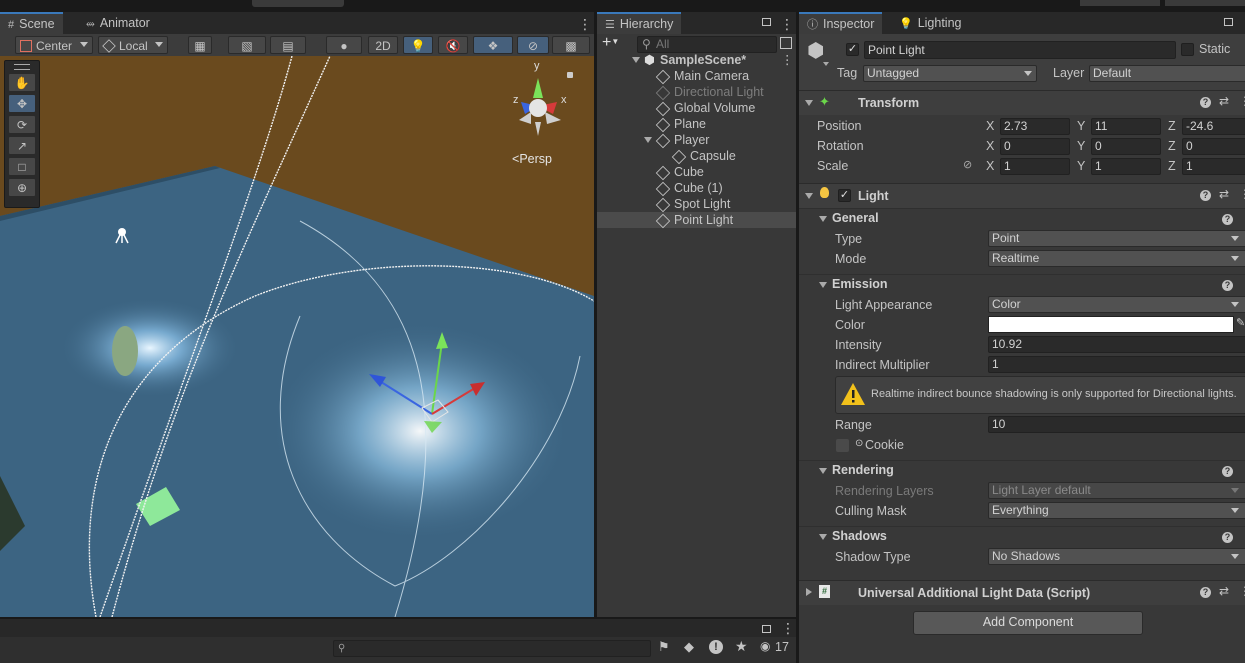 The width and height of the screenshot is (1245, 663). What do you see at coordinates (696, 124) in the screenshot?
I see `hierarchy-item: Plane` at bounding box center [696, 124].